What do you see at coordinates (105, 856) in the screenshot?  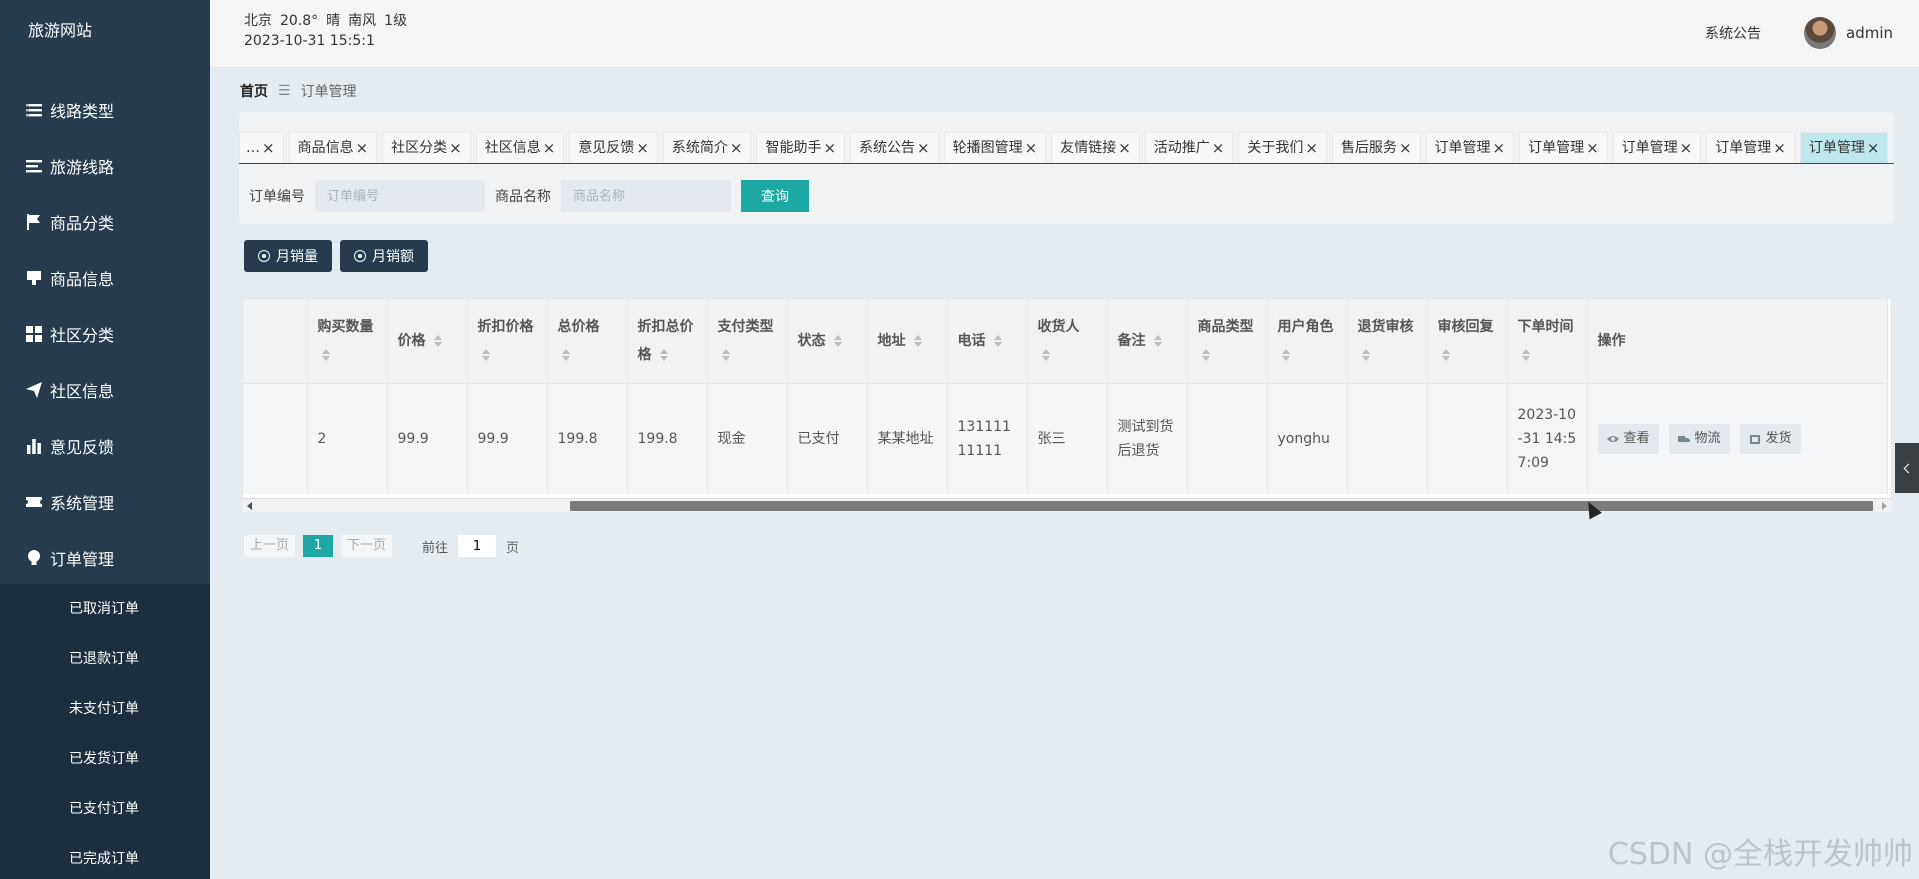 I see `submenu-item-completed: 已完成订单` at bounding box center [105, 856].